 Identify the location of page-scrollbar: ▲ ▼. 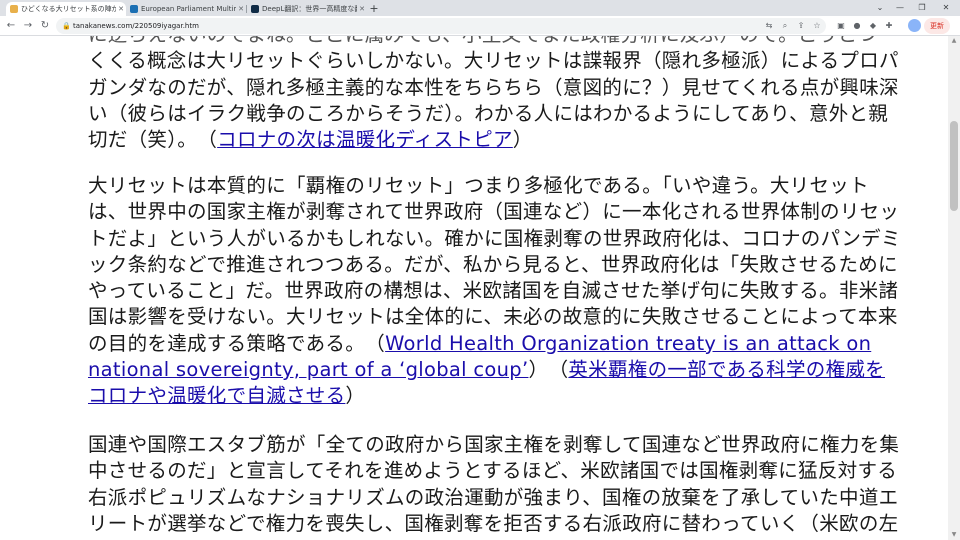
(954, 288).